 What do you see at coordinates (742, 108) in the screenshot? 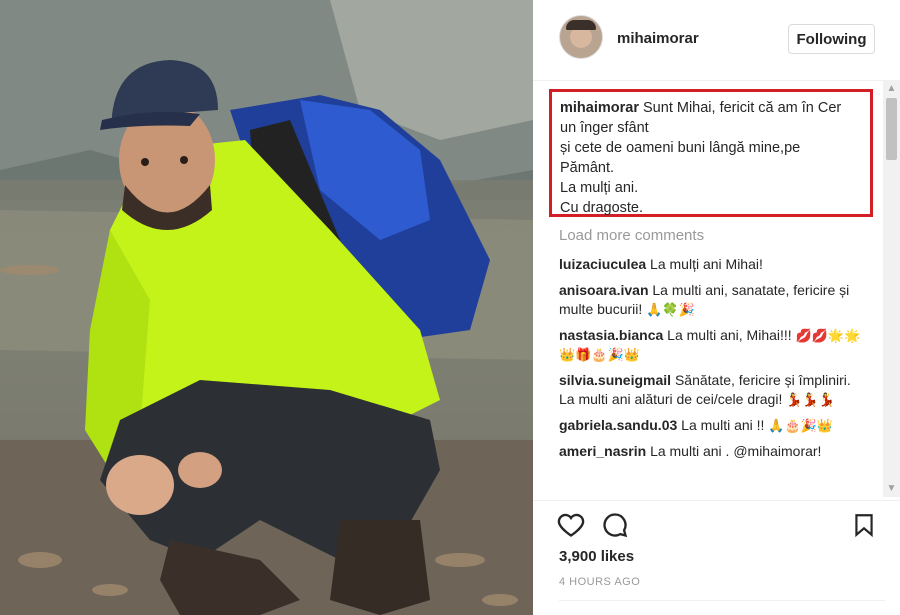
I see `caption-text-line-1: Sunt Mihai, fericit că am în Cer` at bounding box center [742, 108].